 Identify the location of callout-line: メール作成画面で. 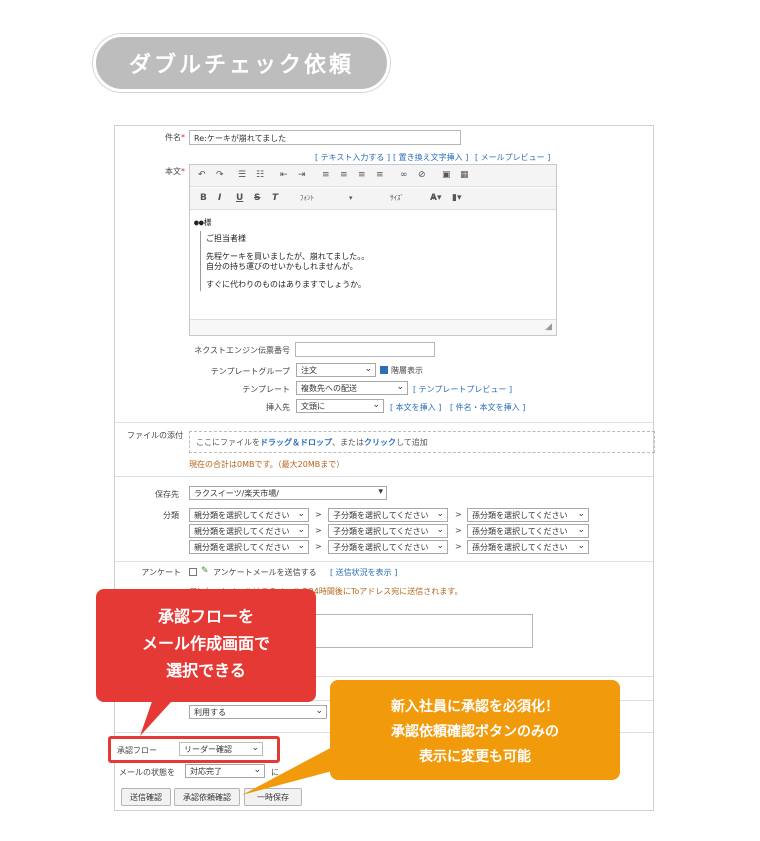
(205, 643).